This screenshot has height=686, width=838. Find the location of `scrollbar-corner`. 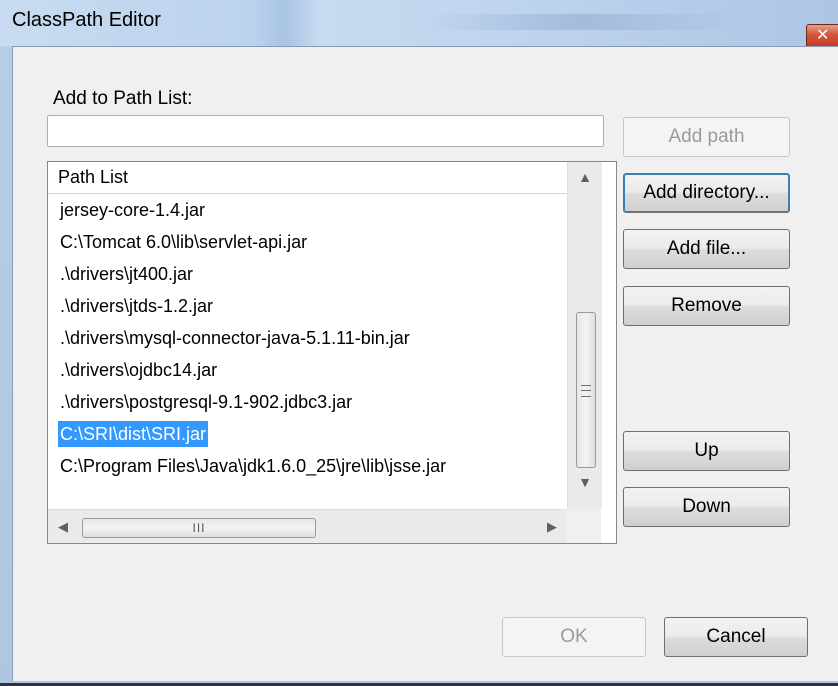

scrollbar-corner is located at coordinates (584, 526).